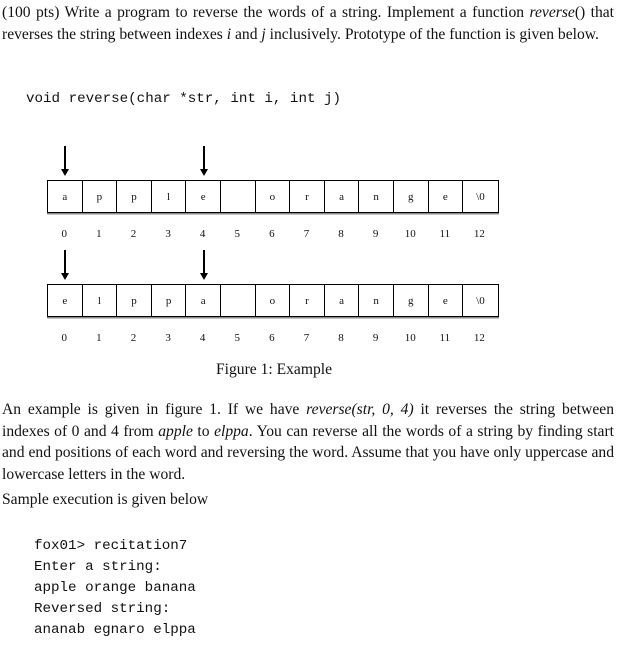 The image size is (619, 665). Describe the element at coordinates (360, 409) in the screenshot. I see `example-call: reverse(str, 0, 4)` at that location.